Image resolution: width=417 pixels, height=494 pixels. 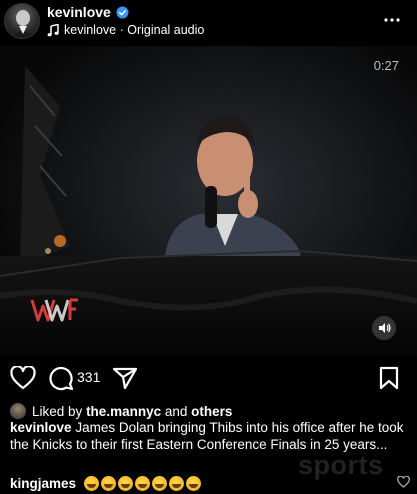 I want to click on like-button, so click(x=23, y=378).